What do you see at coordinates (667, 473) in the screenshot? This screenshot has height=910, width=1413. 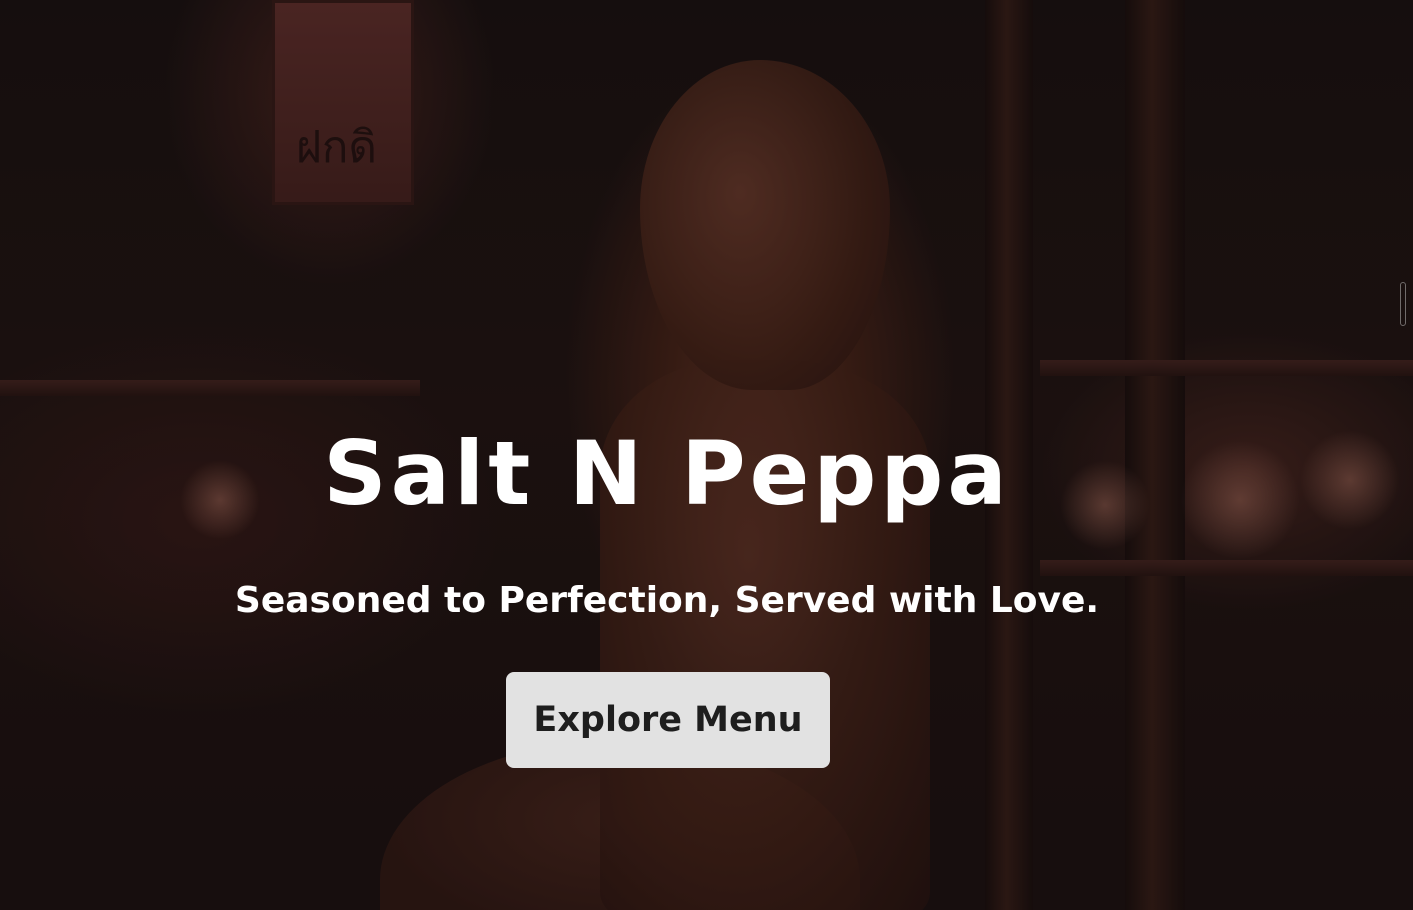 I see `hero-title: Salt N Peppa` at bounding box center [667, 473].